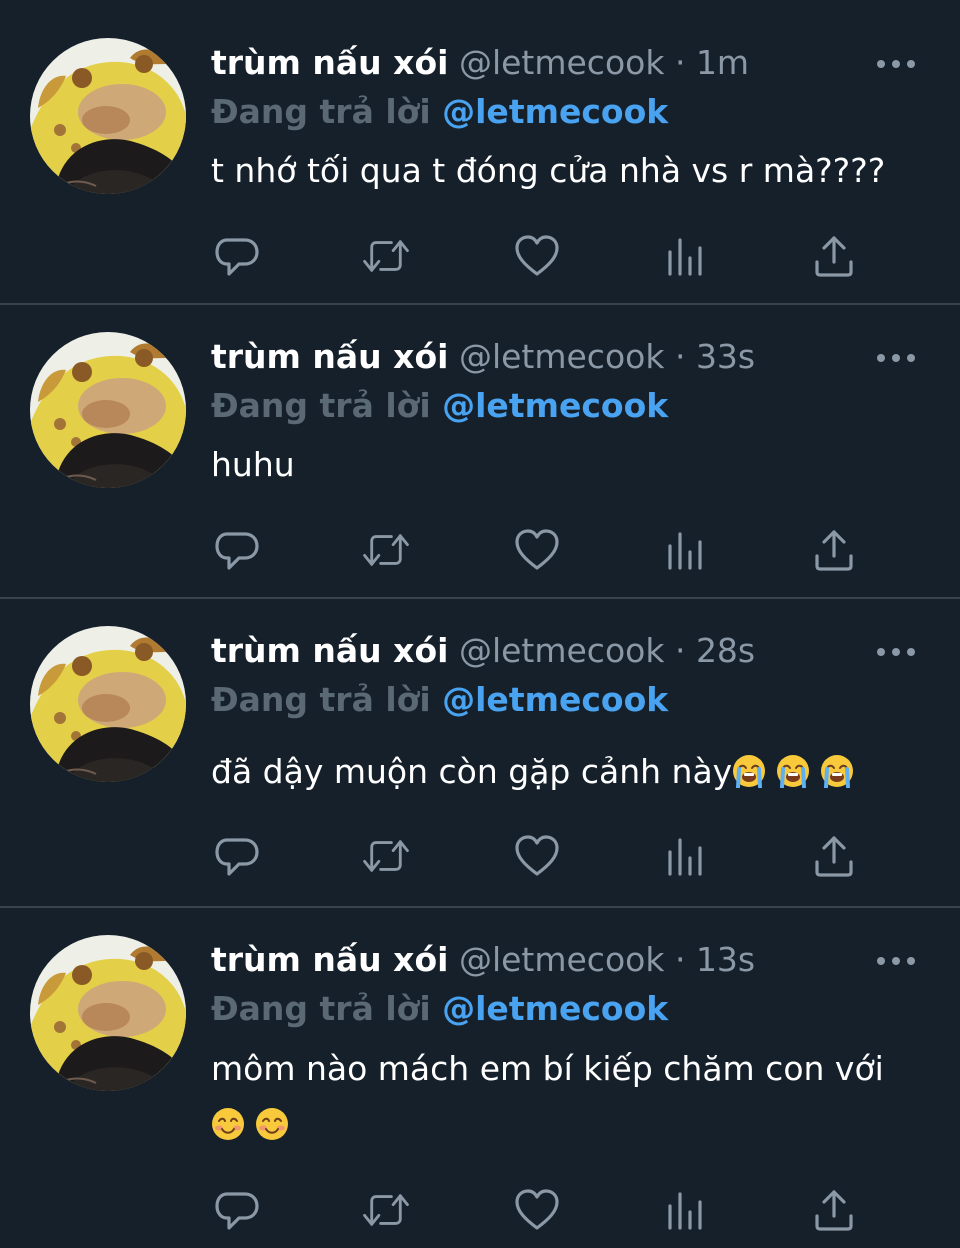 This screenshot has height=1248, width=960. What do you see at coordinates (472, 771) in the screenshot?
I see `tweet-text-body: đã dậy muộn còn gặp cảnh này` at bounding box center [472, 771].